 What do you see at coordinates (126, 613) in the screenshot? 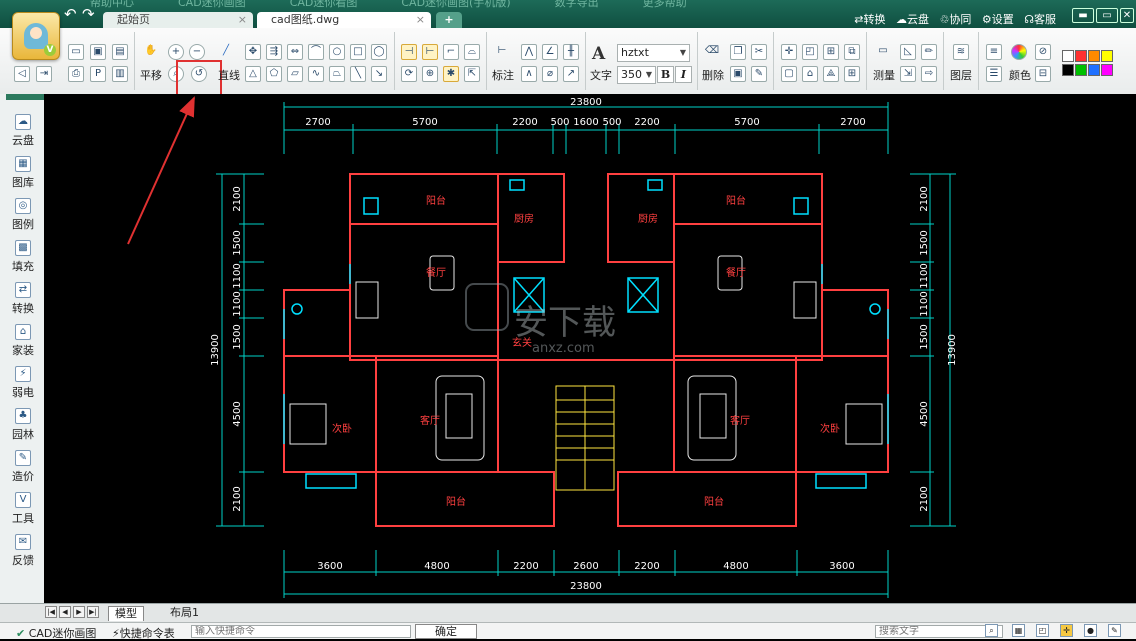
I see `tab-model: 模型` at bounding box center [126, 613].